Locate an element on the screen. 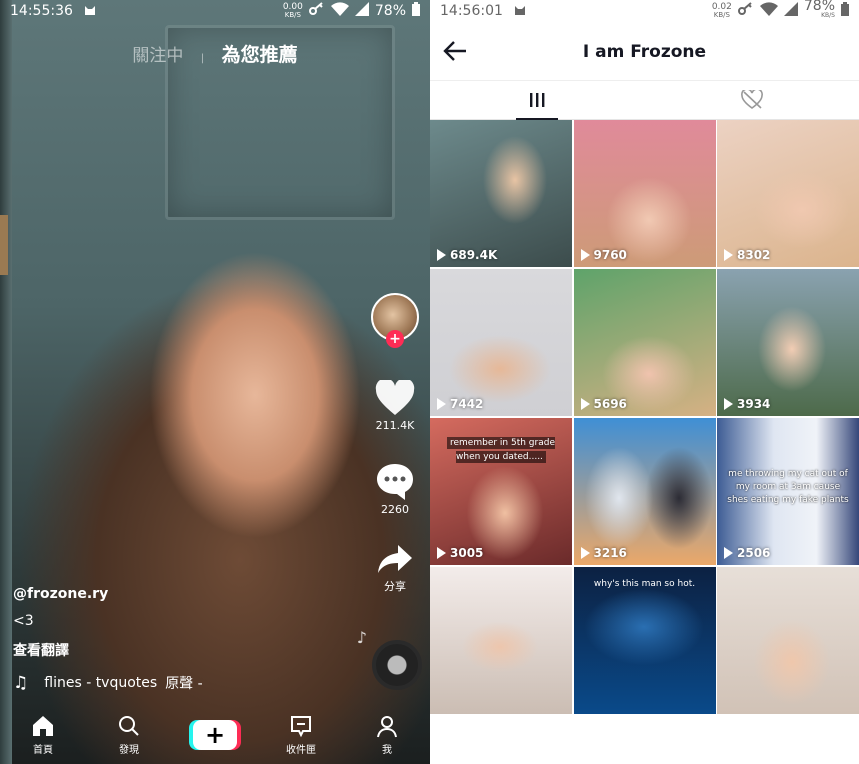  video-thumbnail: 5696 is located at coordinates (644, 342).